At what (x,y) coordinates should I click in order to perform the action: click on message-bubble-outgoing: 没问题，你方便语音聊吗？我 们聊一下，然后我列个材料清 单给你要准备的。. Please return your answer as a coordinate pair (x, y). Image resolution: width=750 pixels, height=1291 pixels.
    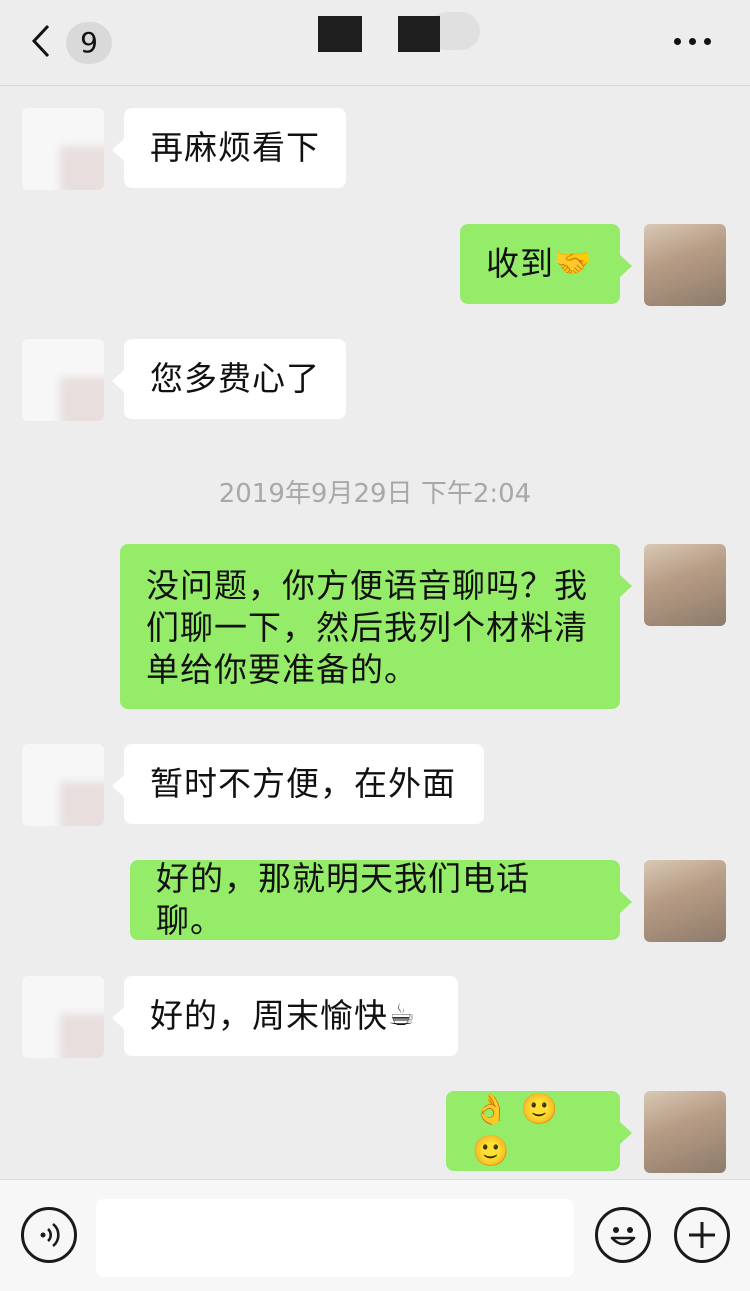
    Looking at the image, I should click on (376, 626).